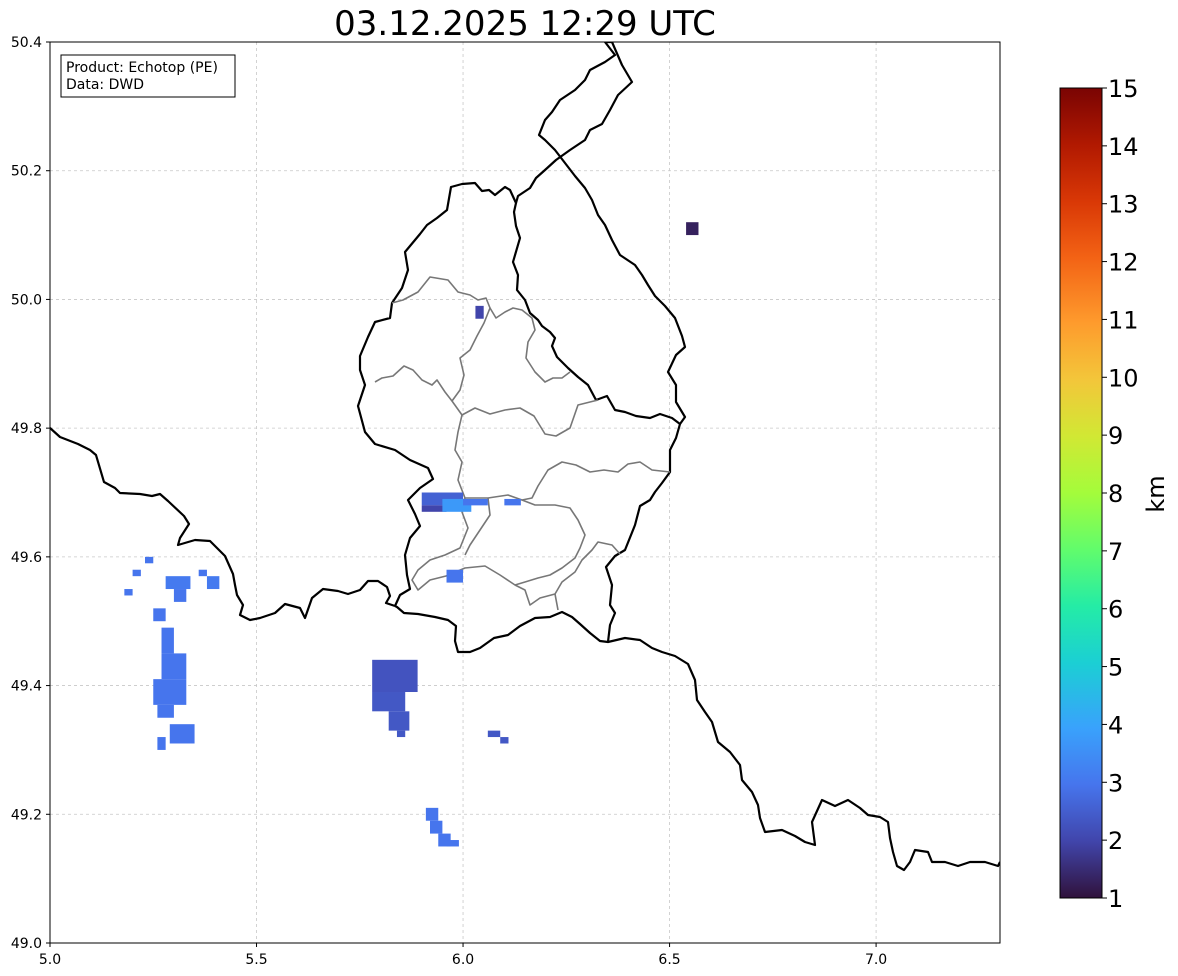 This screenshot has height=976, width=1178. What do you see at coordinates (26, 687) in the screenshot?
I see `y-tick-label: 49.4` at bounding box center [26, 687].